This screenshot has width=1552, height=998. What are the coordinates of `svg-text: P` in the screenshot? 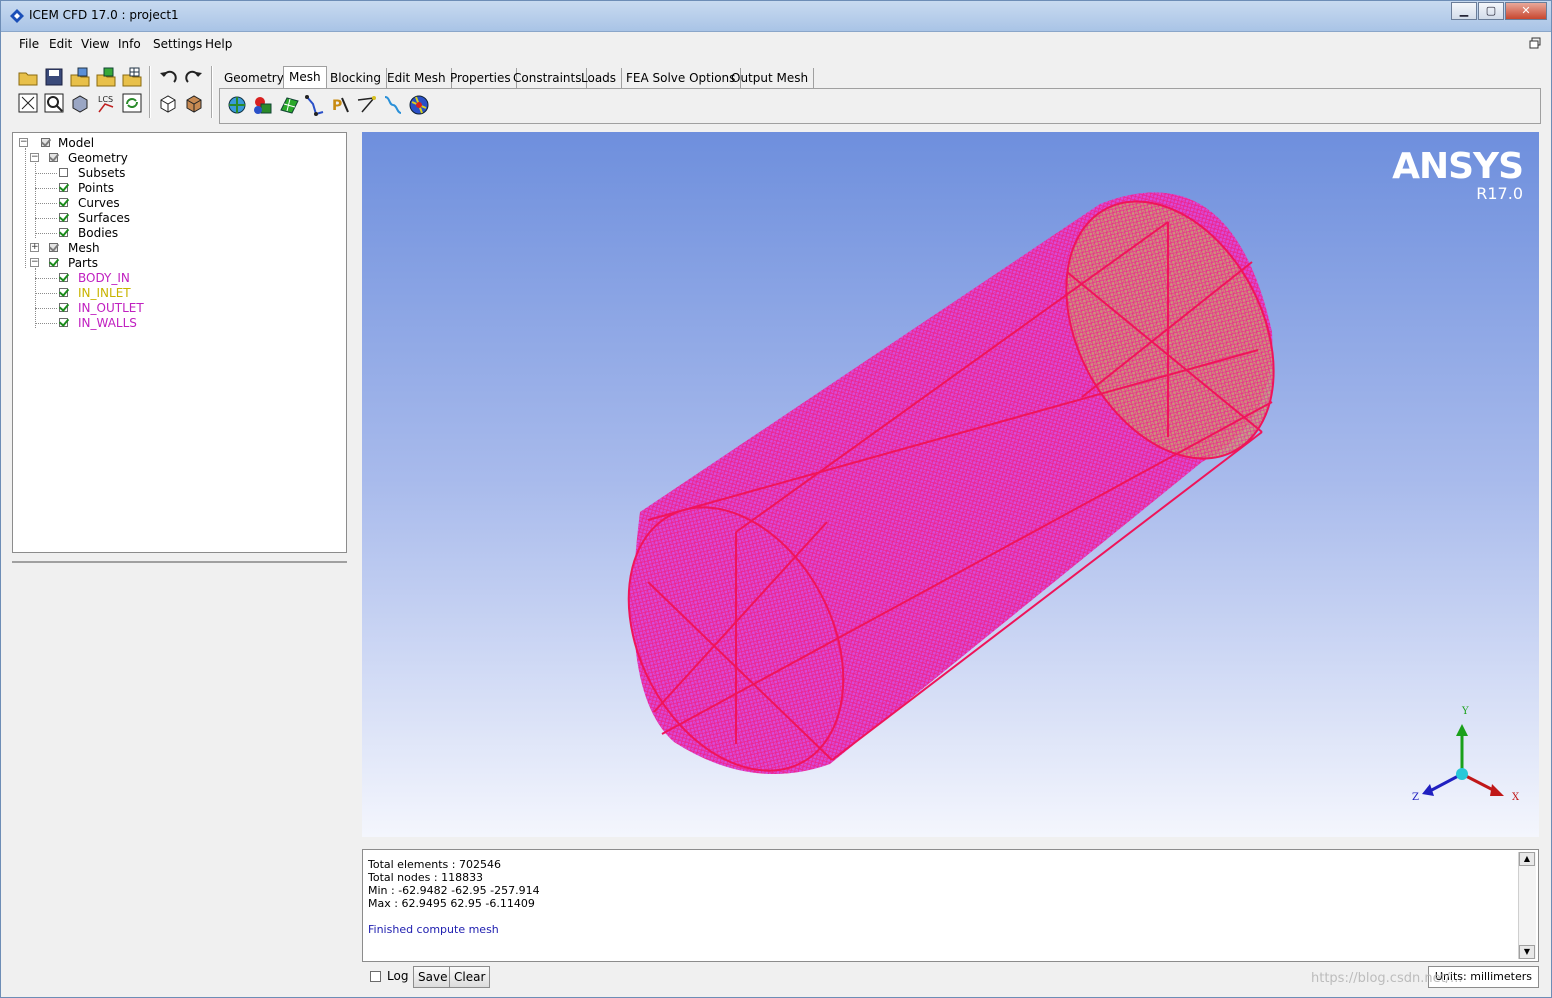 It's located at (337, 106).